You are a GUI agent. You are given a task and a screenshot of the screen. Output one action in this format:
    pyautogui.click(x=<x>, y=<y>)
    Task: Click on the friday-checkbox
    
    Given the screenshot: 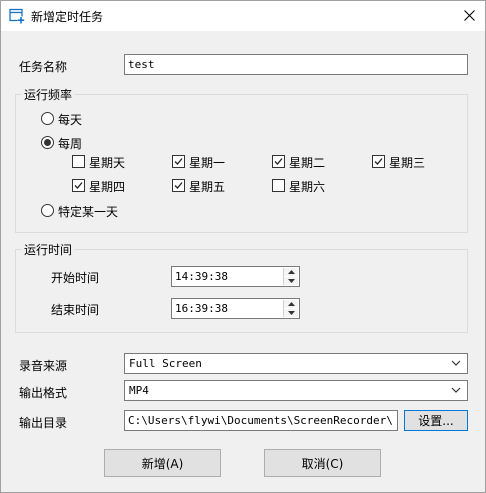 What is the action you would take?
    pyautogui.click(x=178, y=185)
    